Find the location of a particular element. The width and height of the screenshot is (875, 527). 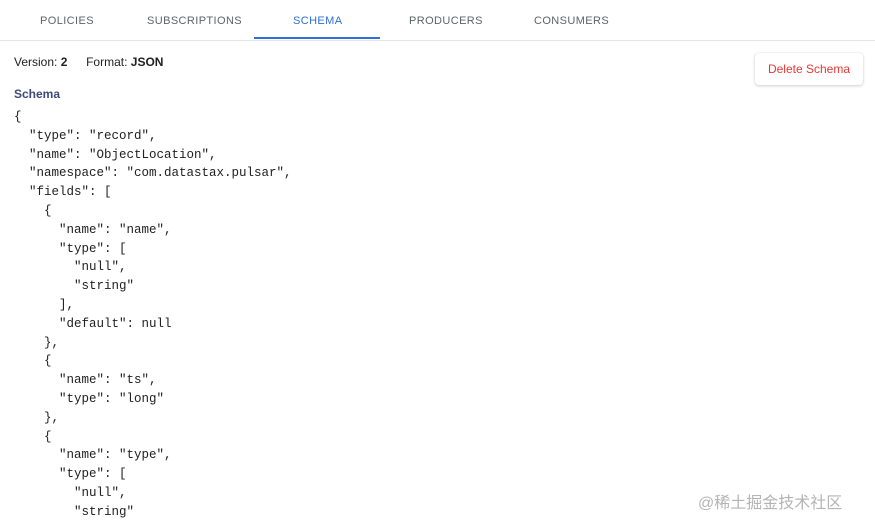

schema-meta: Version: 2 Format: JSON is located at coordinates (88, 62).